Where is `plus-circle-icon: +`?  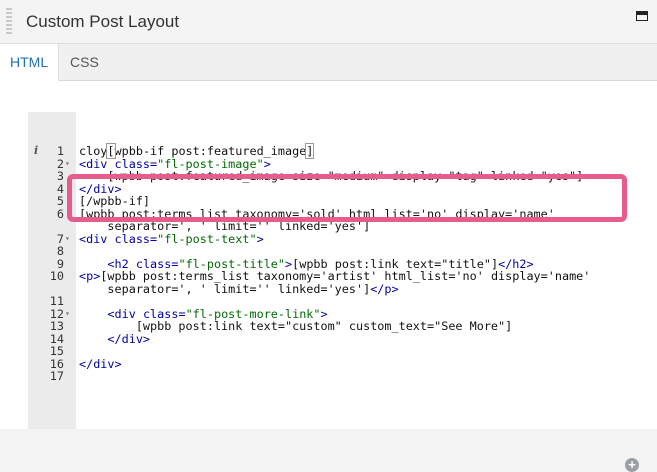
plus-circle-icon: + is located at coordinates (632, 465).